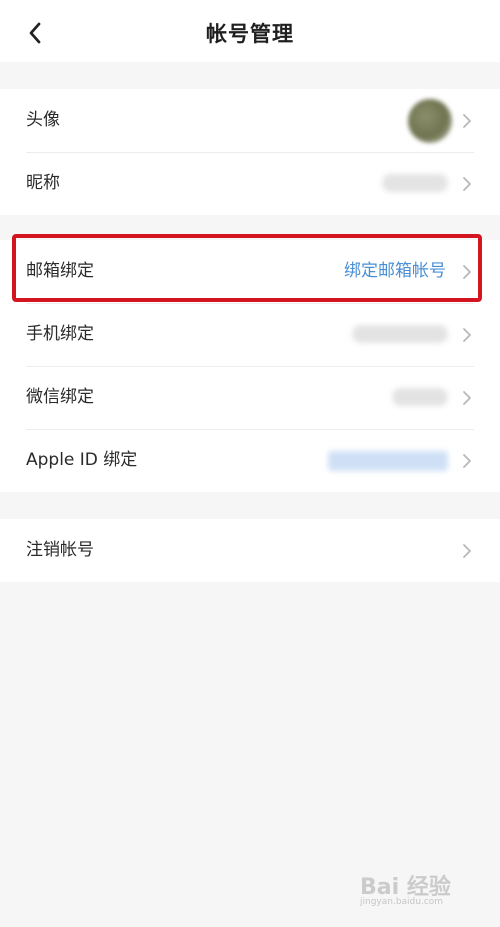  I want to click on avatar-label: 头像, so click(43, 120).